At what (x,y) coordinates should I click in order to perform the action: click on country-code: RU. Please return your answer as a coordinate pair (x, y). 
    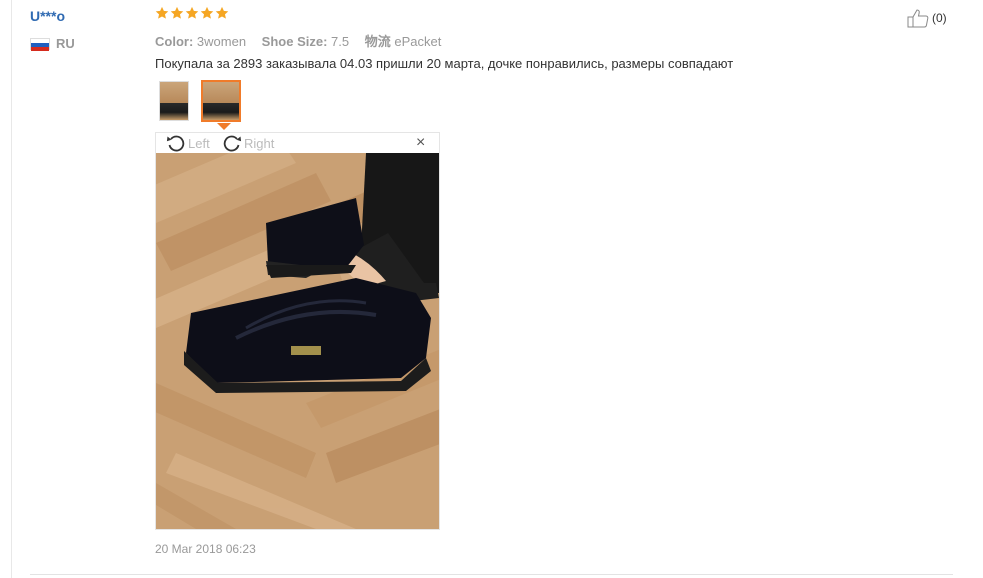
    Looking at the image, I should click on (65, 43).